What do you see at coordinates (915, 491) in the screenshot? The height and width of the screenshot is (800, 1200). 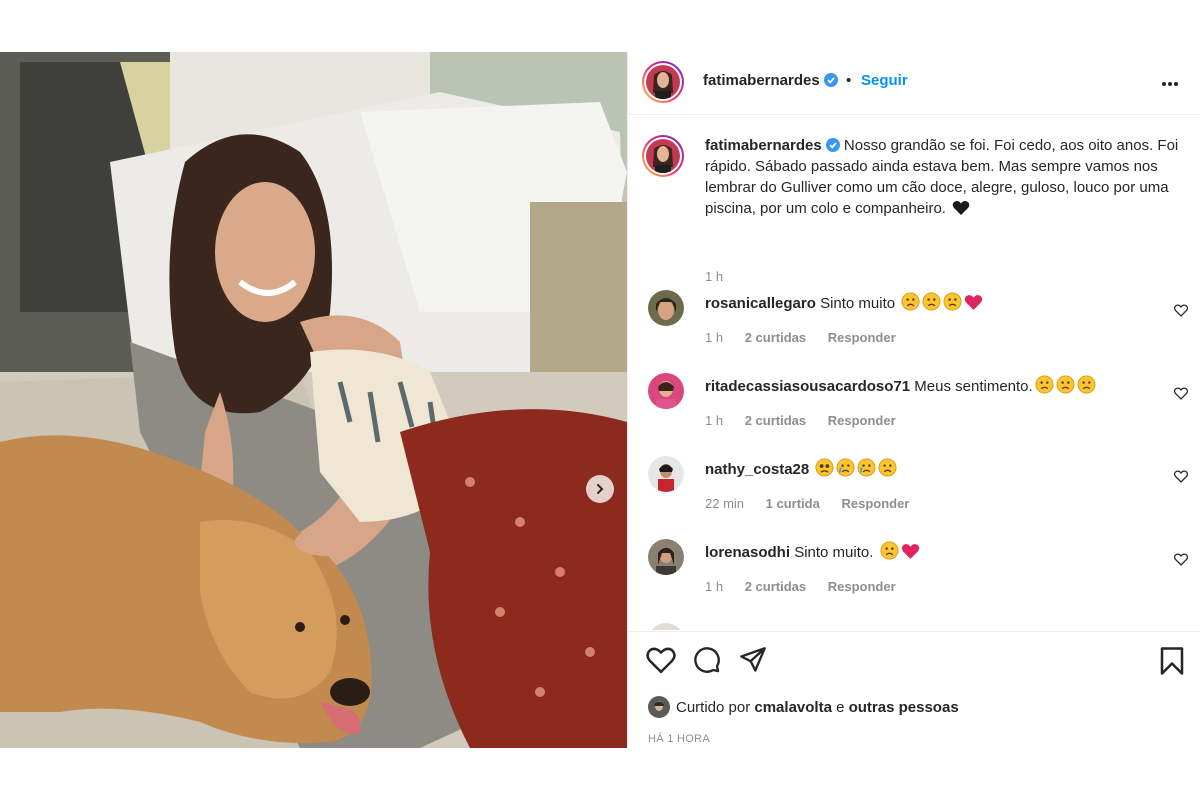 I see `comment-item: nathy_costa28 22 min 1 curtida Responder` at bounding box center [915, 491].